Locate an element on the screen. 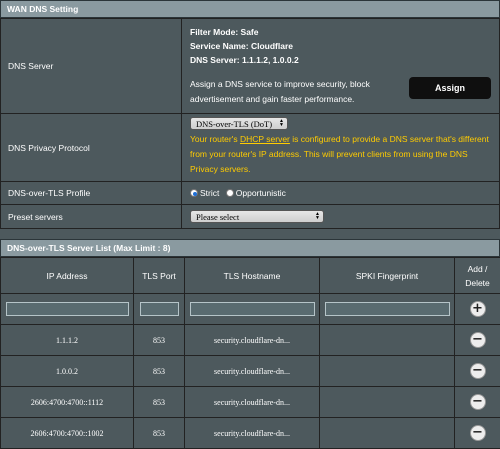 The width and height of the screenshot is (500, 449). strict-label: Strict is located at coordinates (209, 193).